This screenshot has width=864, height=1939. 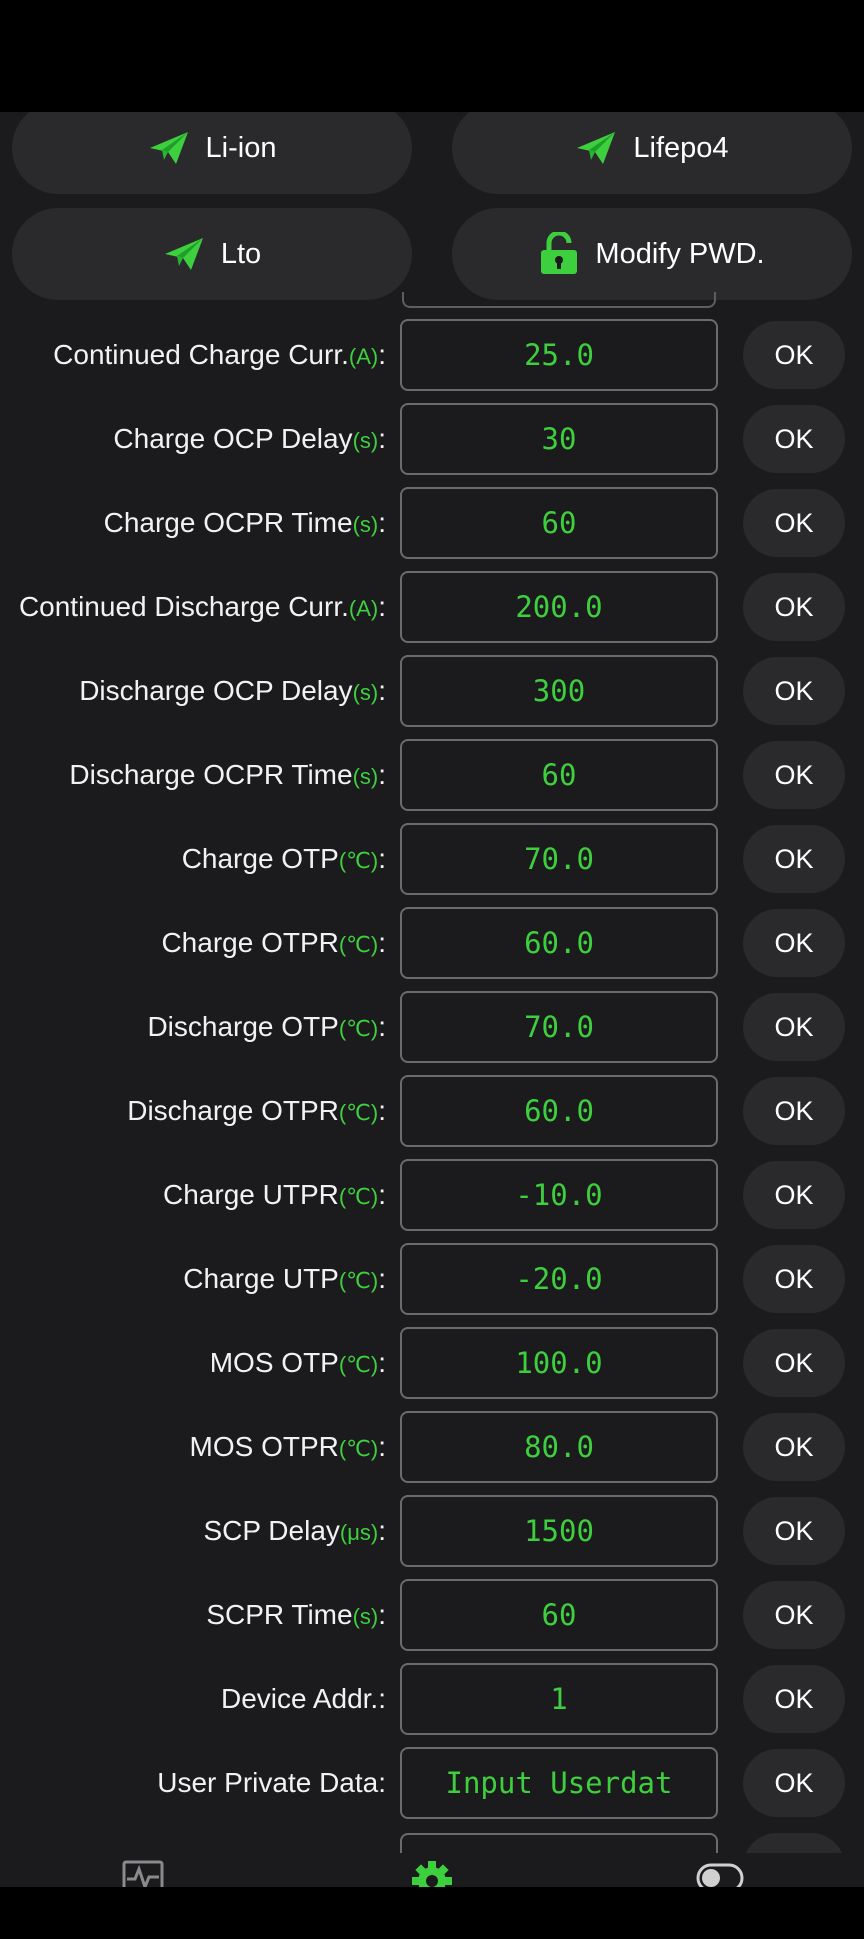 I want to click on parameter-name: User Private Data, so click(x=268, y=1782).